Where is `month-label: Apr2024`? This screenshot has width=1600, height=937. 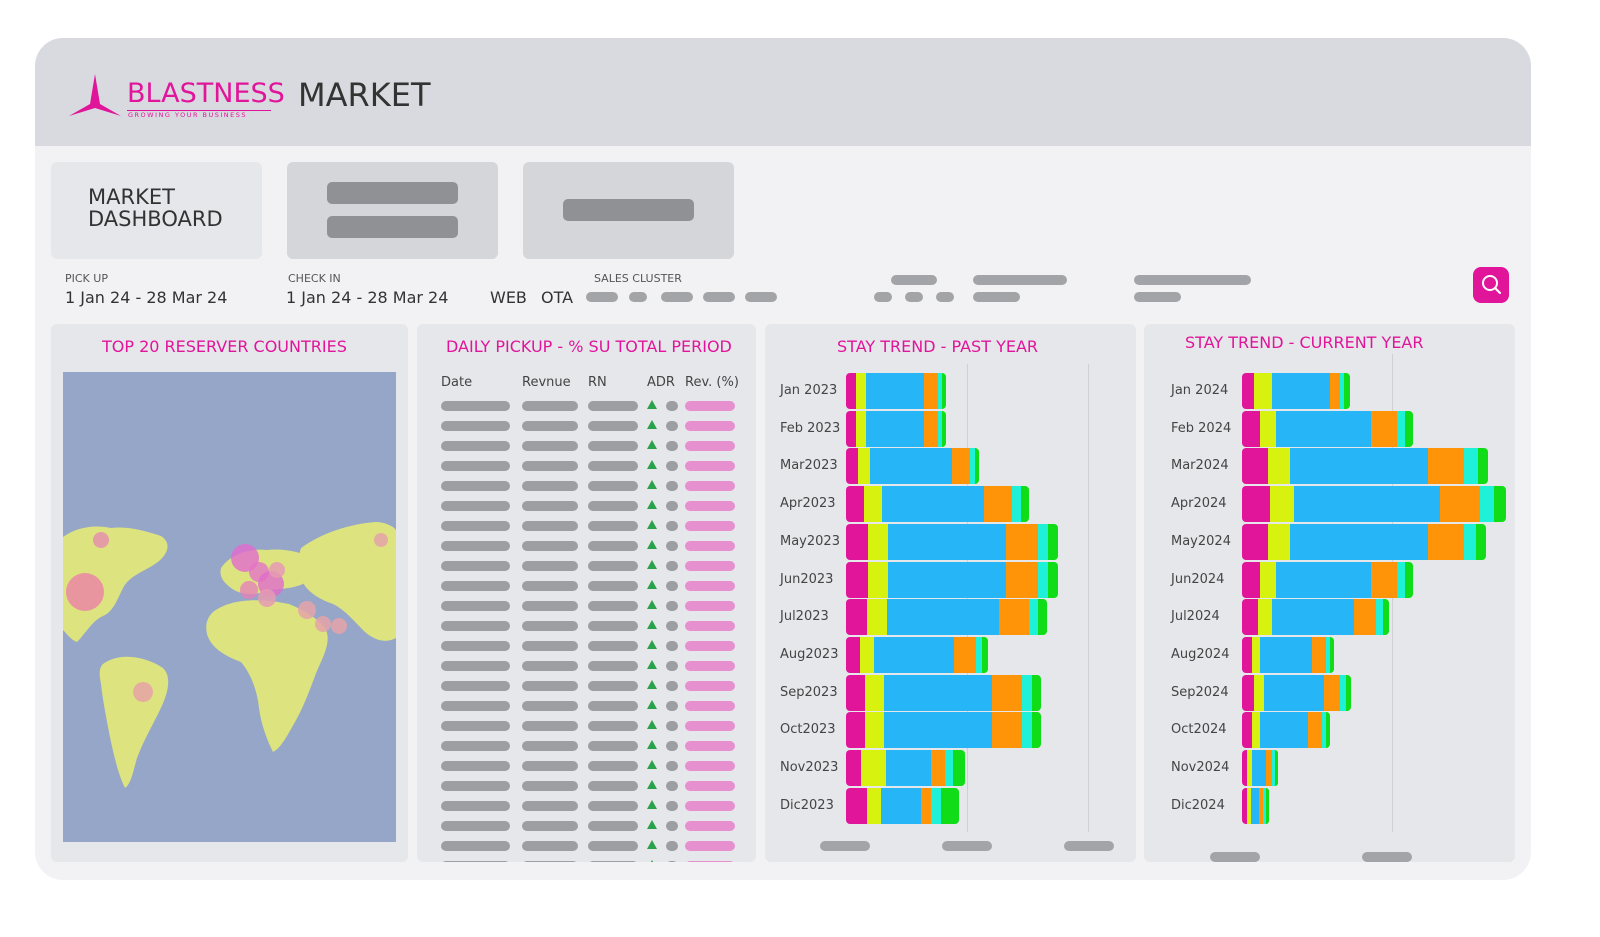
month-label: Apr2024 is located at coordinates (1199, 504).